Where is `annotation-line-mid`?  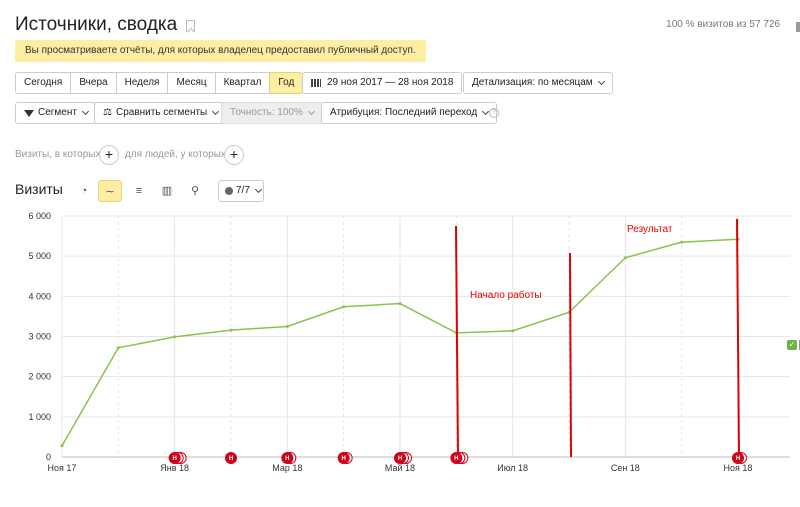 annotation-line-mid is located at coordinates (570, 355).